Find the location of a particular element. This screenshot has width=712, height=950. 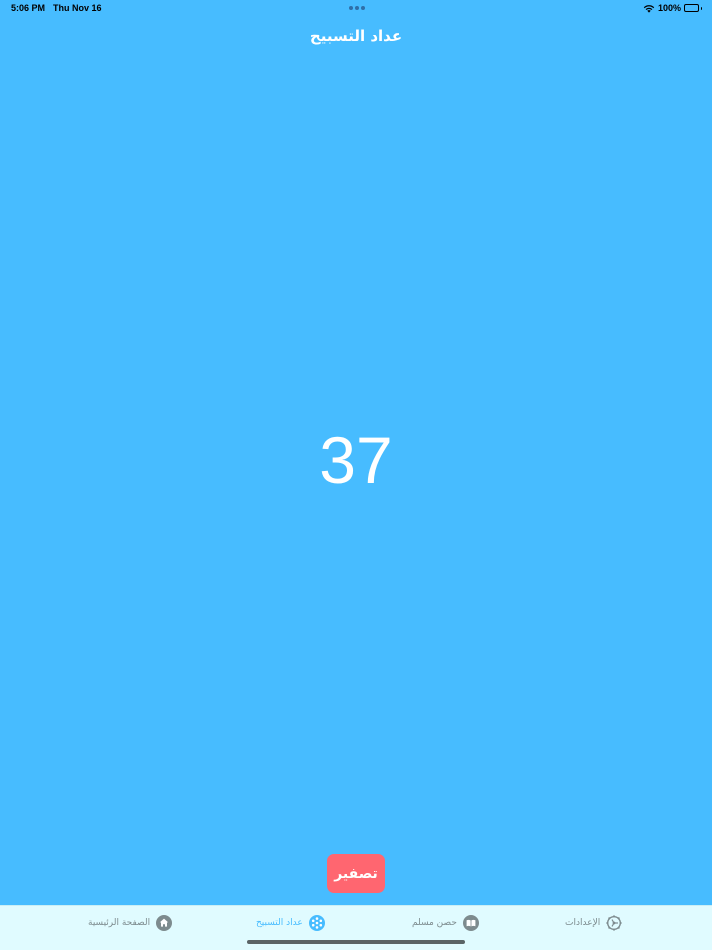

page-title: عداد التسبيح is located at coordinates (356, 36).